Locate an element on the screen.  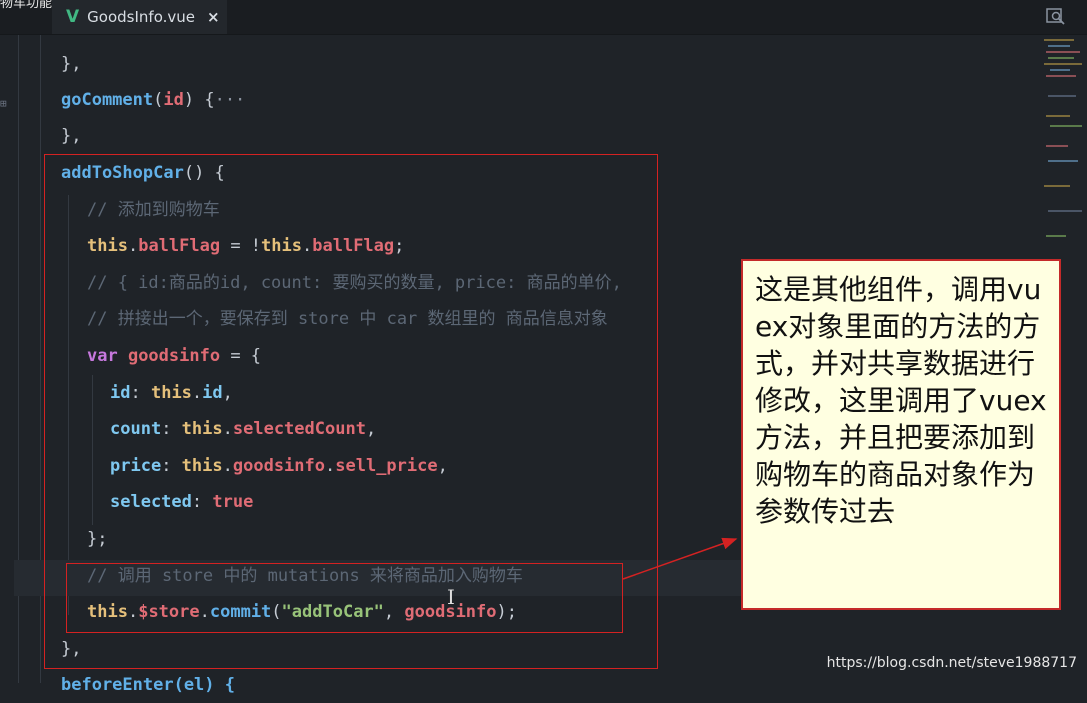
fold-icon: ⊞ is located at coordinates (3, 103).